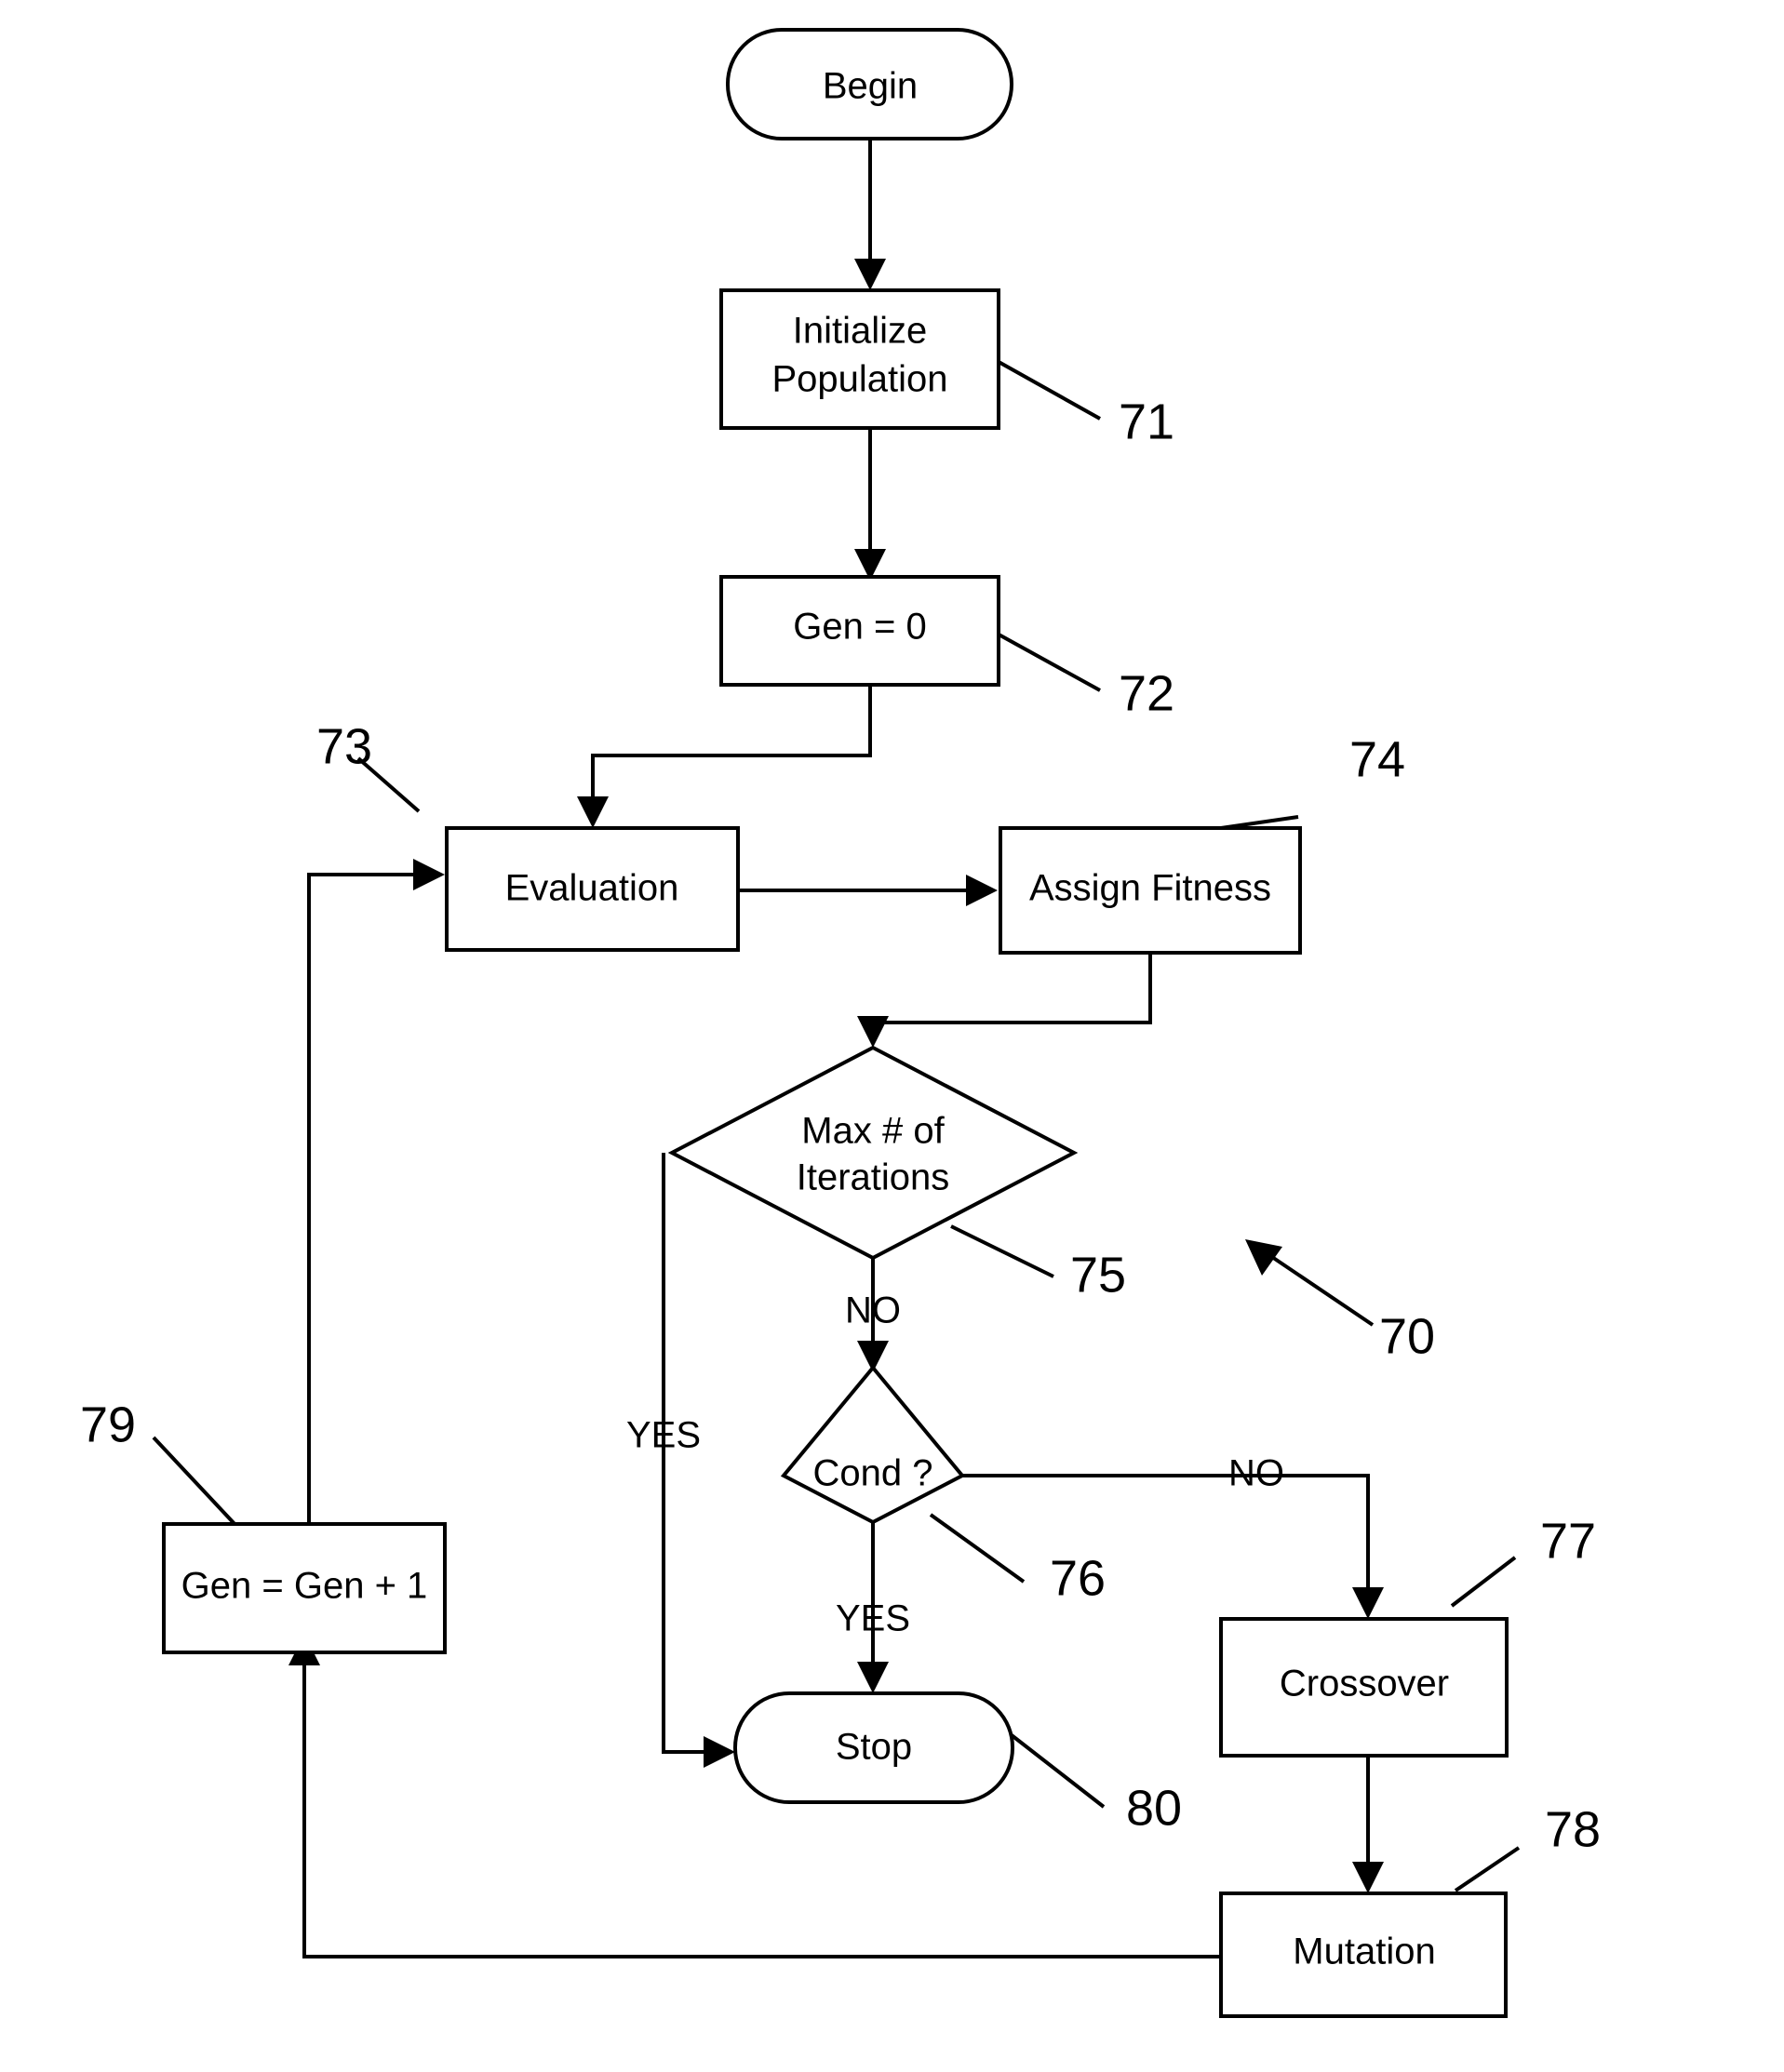  What do you see at coordinates (1154, 1808) in the screenshot?
I see `ref-number-80: 80` at bounding box center [1154, 1808].